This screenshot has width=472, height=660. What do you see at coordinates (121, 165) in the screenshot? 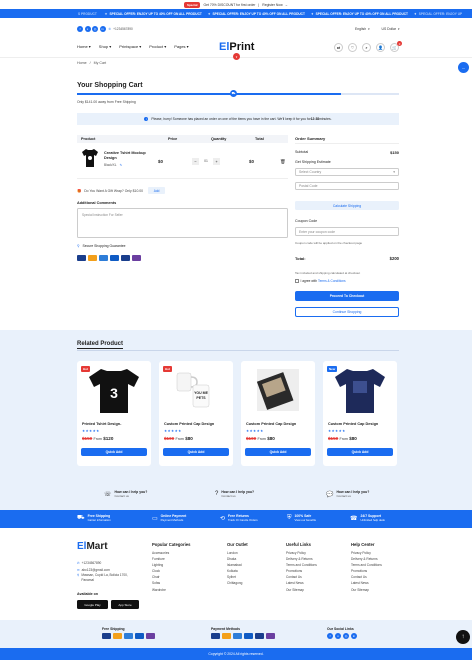
I see `edit-icon: ✎` at bounding box center [121, 165].